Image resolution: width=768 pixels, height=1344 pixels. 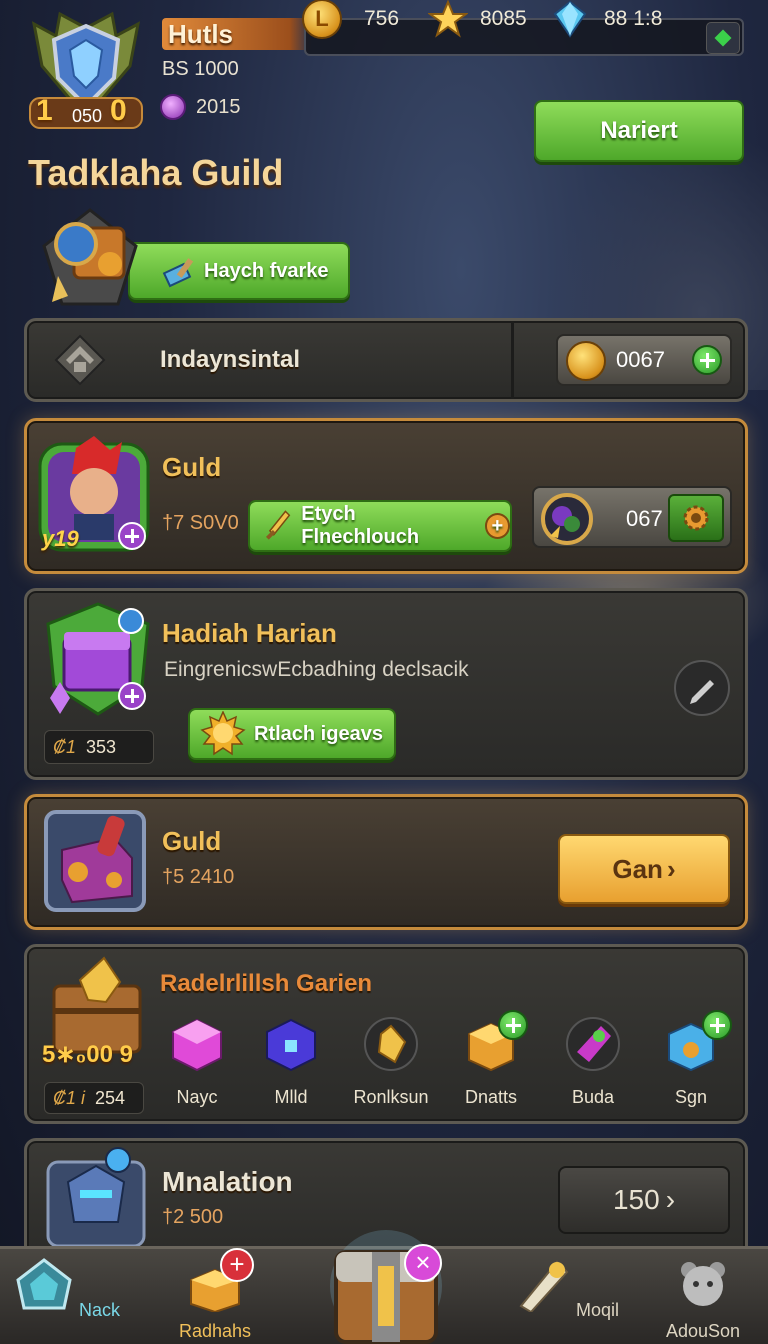 What do you see at coordinates (703, 1331) in the screenshot?
I see `nav-item-label: AdouSon` at bounding box center [703, 1331].